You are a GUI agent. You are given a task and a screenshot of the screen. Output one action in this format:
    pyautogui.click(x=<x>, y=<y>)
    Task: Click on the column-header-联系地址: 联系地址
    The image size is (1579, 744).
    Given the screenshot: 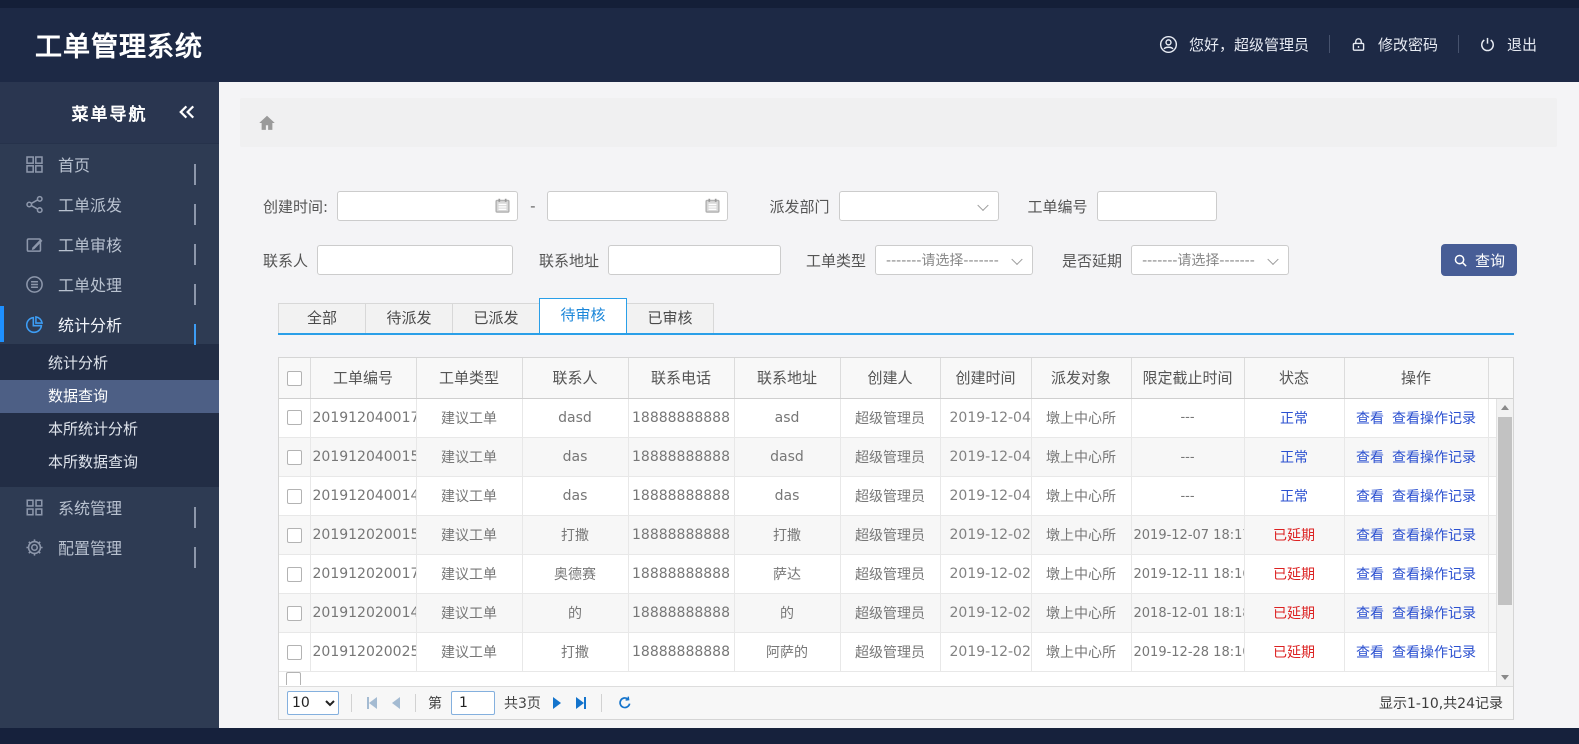 What is the action you would take?
    pyautogui.click(x=787, y=378)
    